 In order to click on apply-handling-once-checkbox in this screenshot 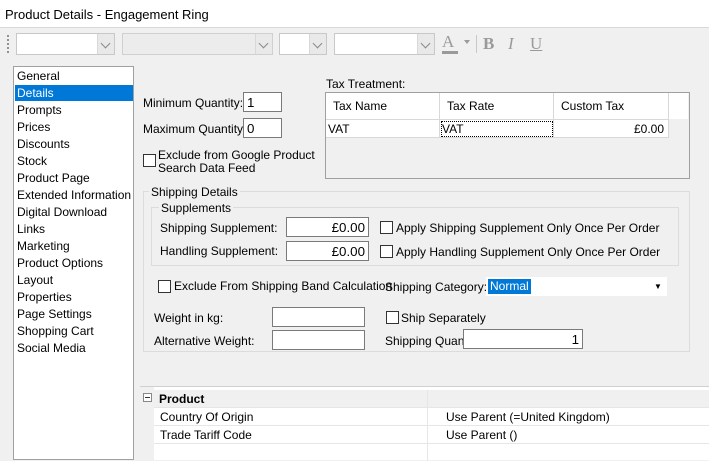, I will do `click(386, 251)`.